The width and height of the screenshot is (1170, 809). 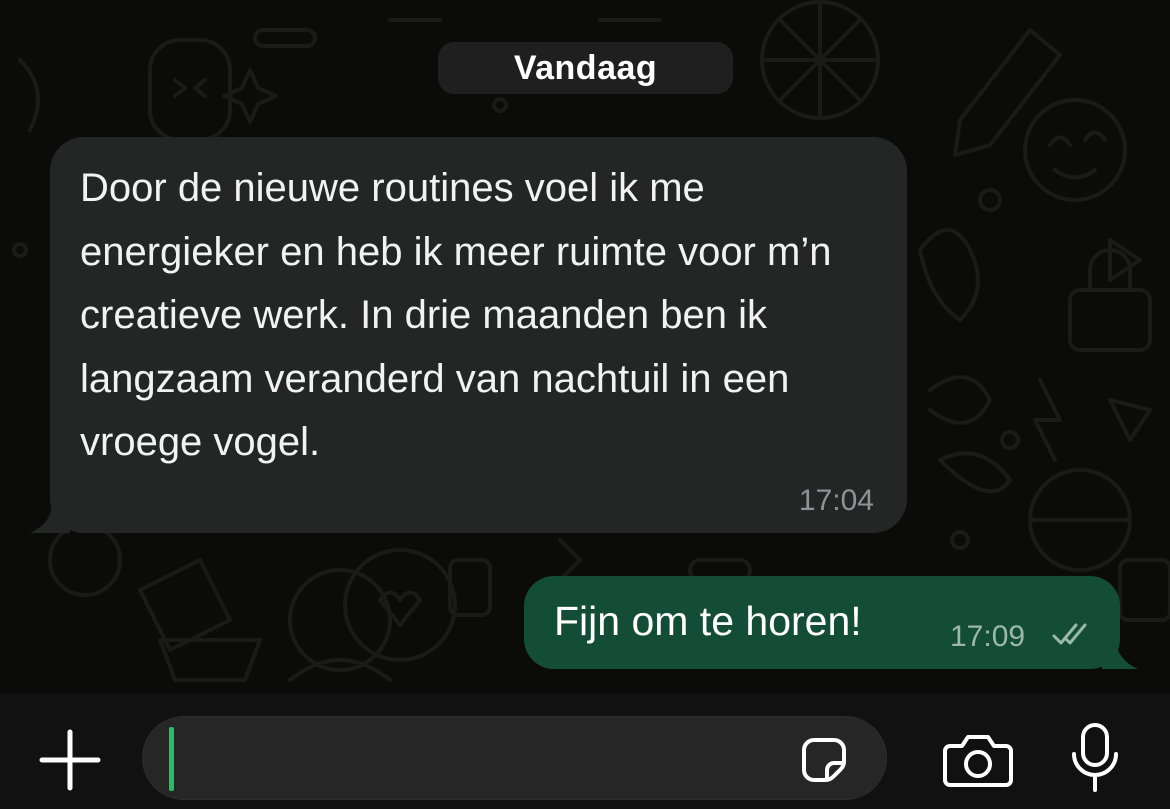 I want to click on text-caret, so click(x=171, y=759).